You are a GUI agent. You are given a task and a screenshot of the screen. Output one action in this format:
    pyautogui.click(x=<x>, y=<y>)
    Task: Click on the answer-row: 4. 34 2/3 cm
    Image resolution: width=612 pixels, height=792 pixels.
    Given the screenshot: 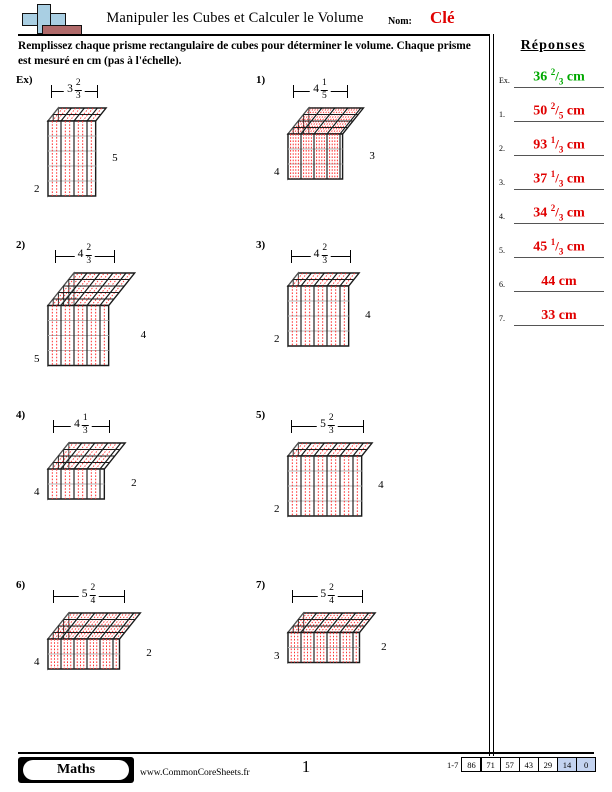 What is the action you would take?
    pyautogui.click(x=553, y=209)
    